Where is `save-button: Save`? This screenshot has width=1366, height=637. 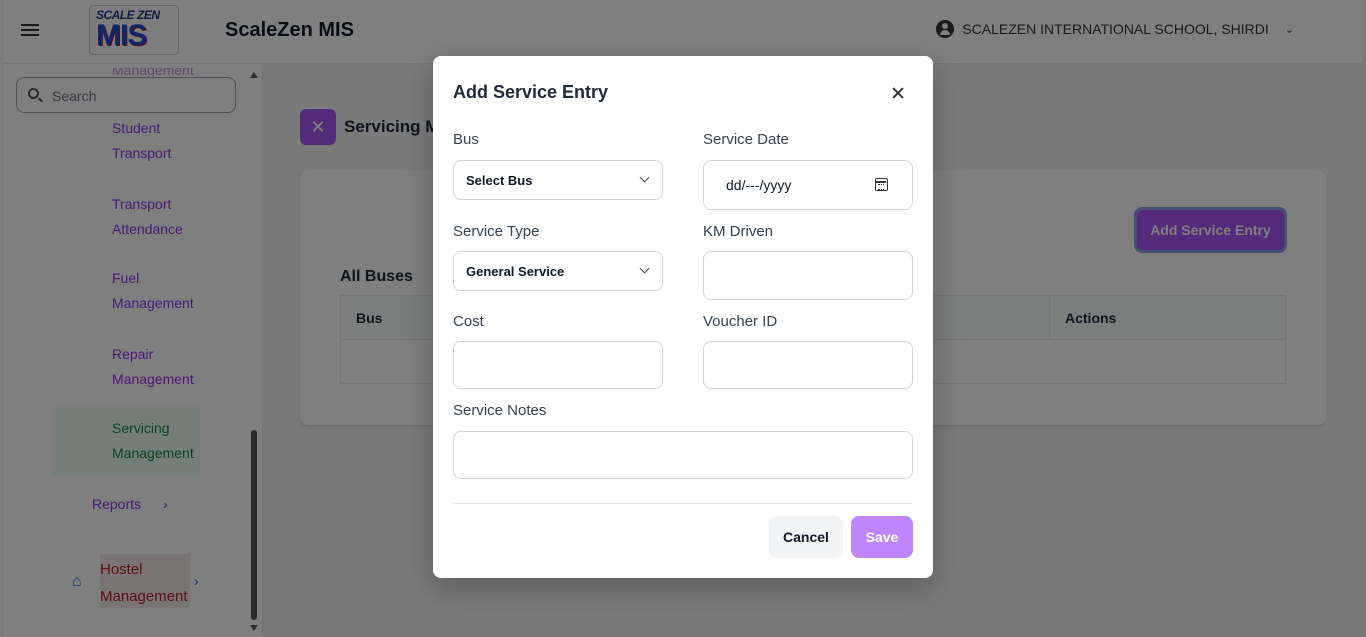
save-button: Save is located at coordinates (882, 537).